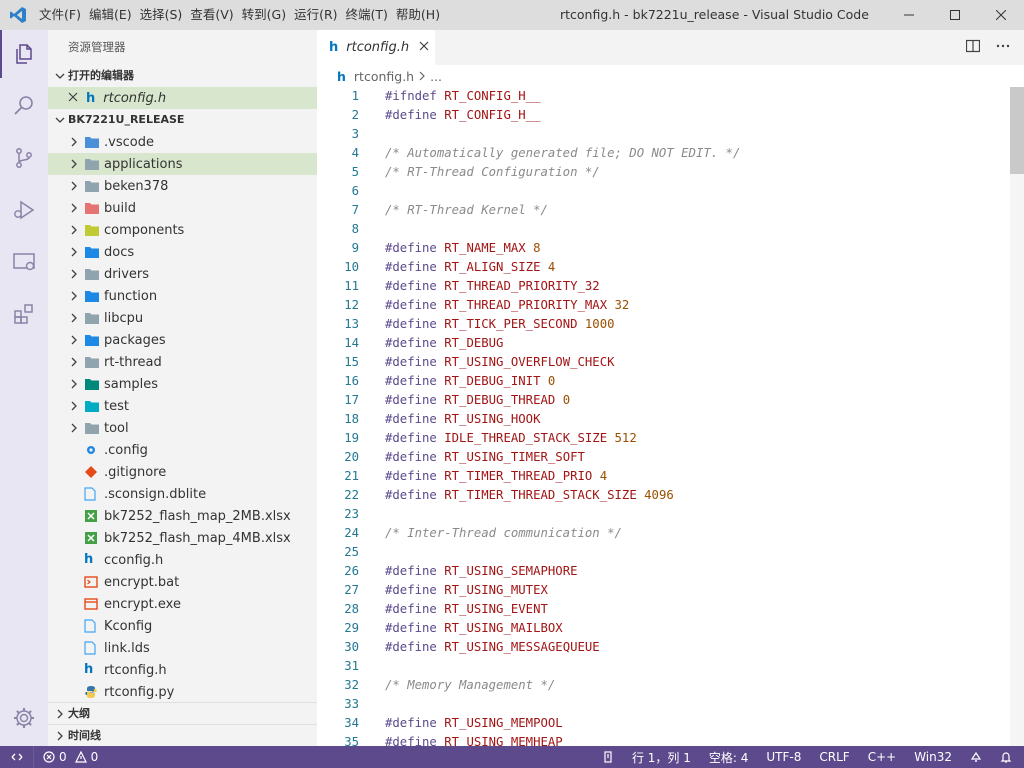 The height and width of the screenshot is (768, 1024). Describe the element at coordinates (424, 47) in the screenshot. I see `close-tab-icon` at that location.